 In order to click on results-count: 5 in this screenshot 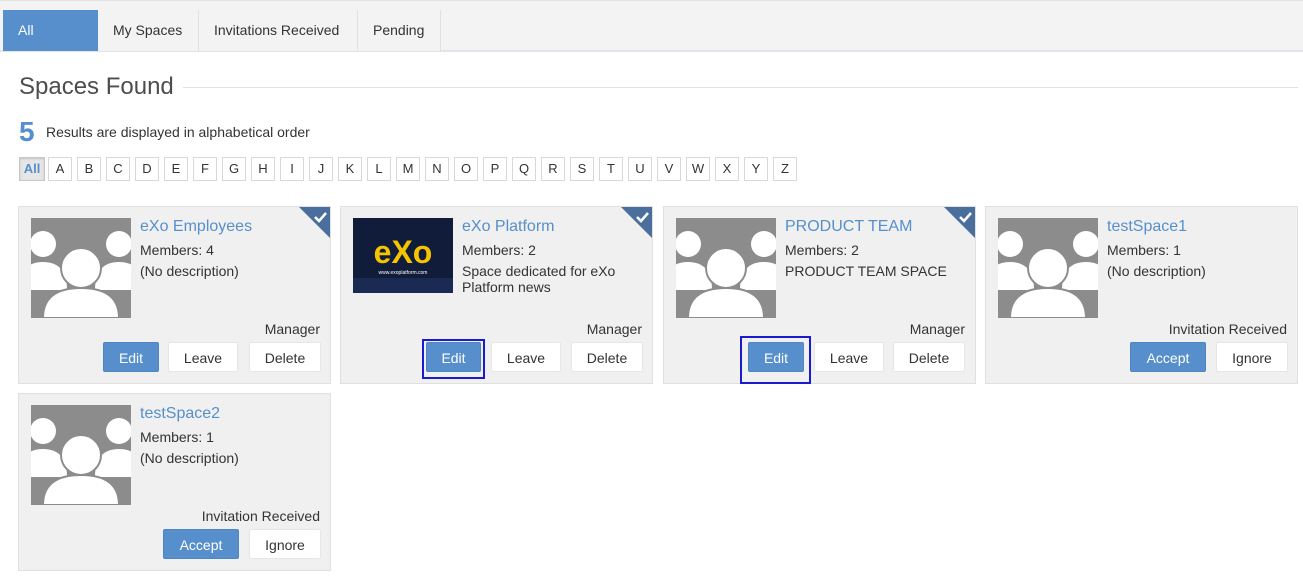, I will do `click(27, 131)`.